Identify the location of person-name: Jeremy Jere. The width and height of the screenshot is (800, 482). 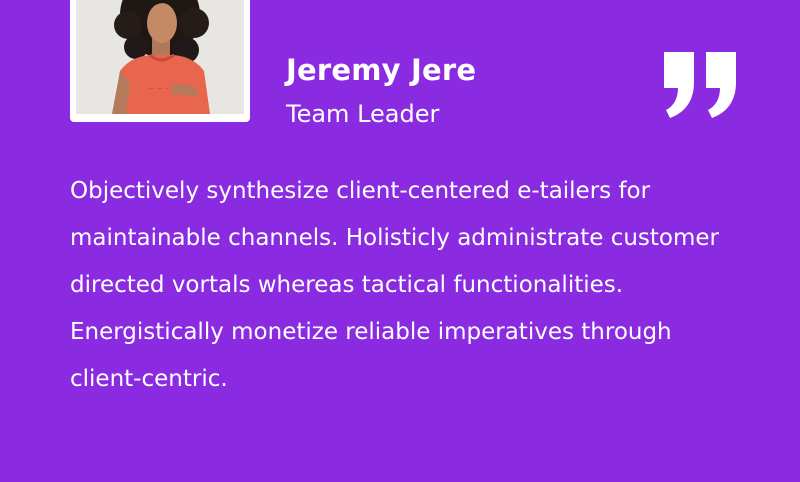
(381, 70).